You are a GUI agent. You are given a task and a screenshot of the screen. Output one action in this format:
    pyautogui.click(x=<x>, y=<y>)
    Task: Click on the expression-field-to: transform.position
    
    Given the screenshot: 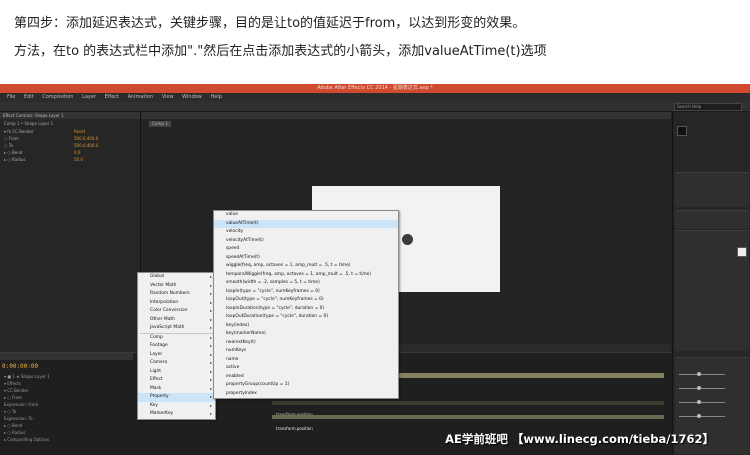 What is the action you would take?
    pyautogui.click(x=468, y=423)
    